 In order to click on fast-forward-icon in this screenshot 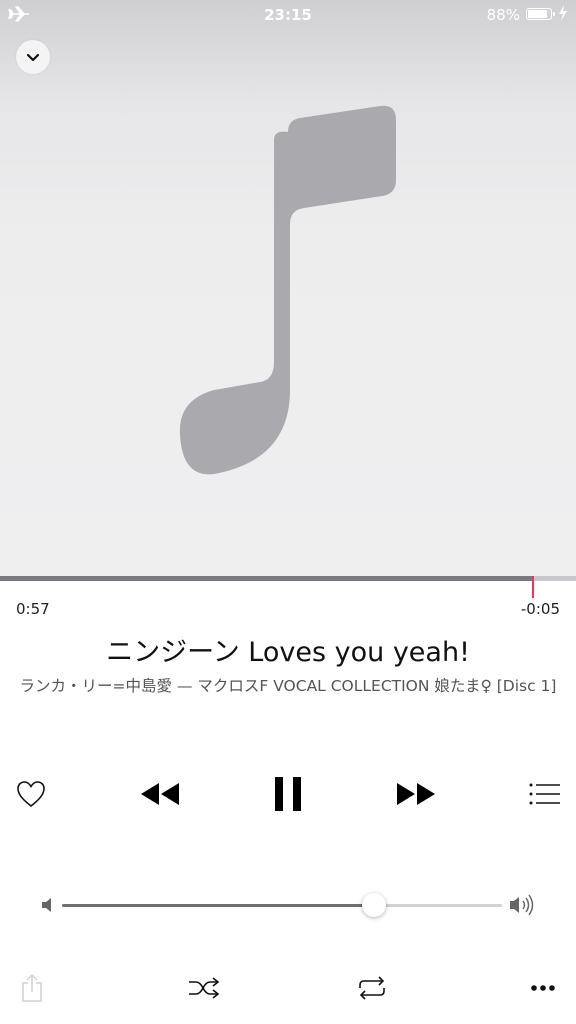, I will do `click(416, 794)`.